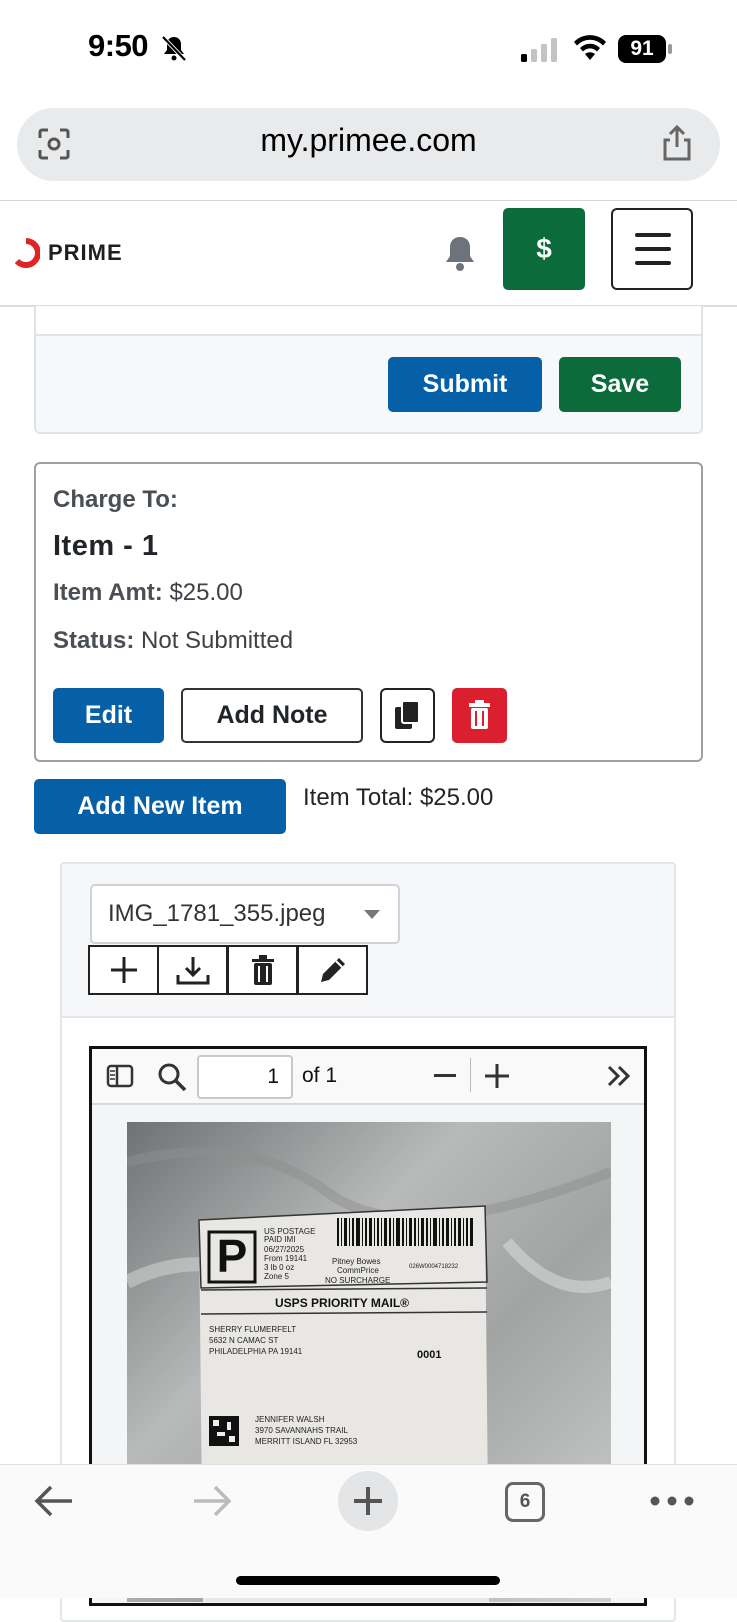  I want to click on save-button: Save, so click(620, 384).